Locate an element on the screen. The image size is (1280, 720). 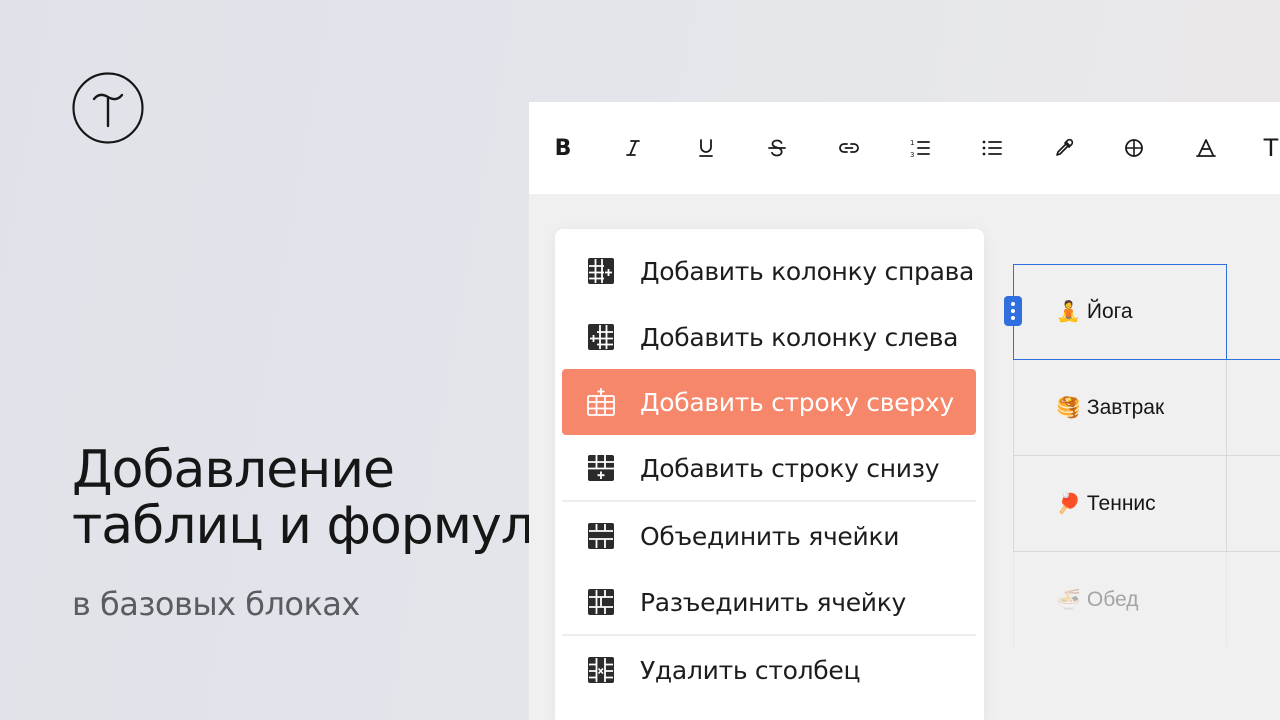
table-row: 🏓 Теннис is located at coordinates (1146, 504).